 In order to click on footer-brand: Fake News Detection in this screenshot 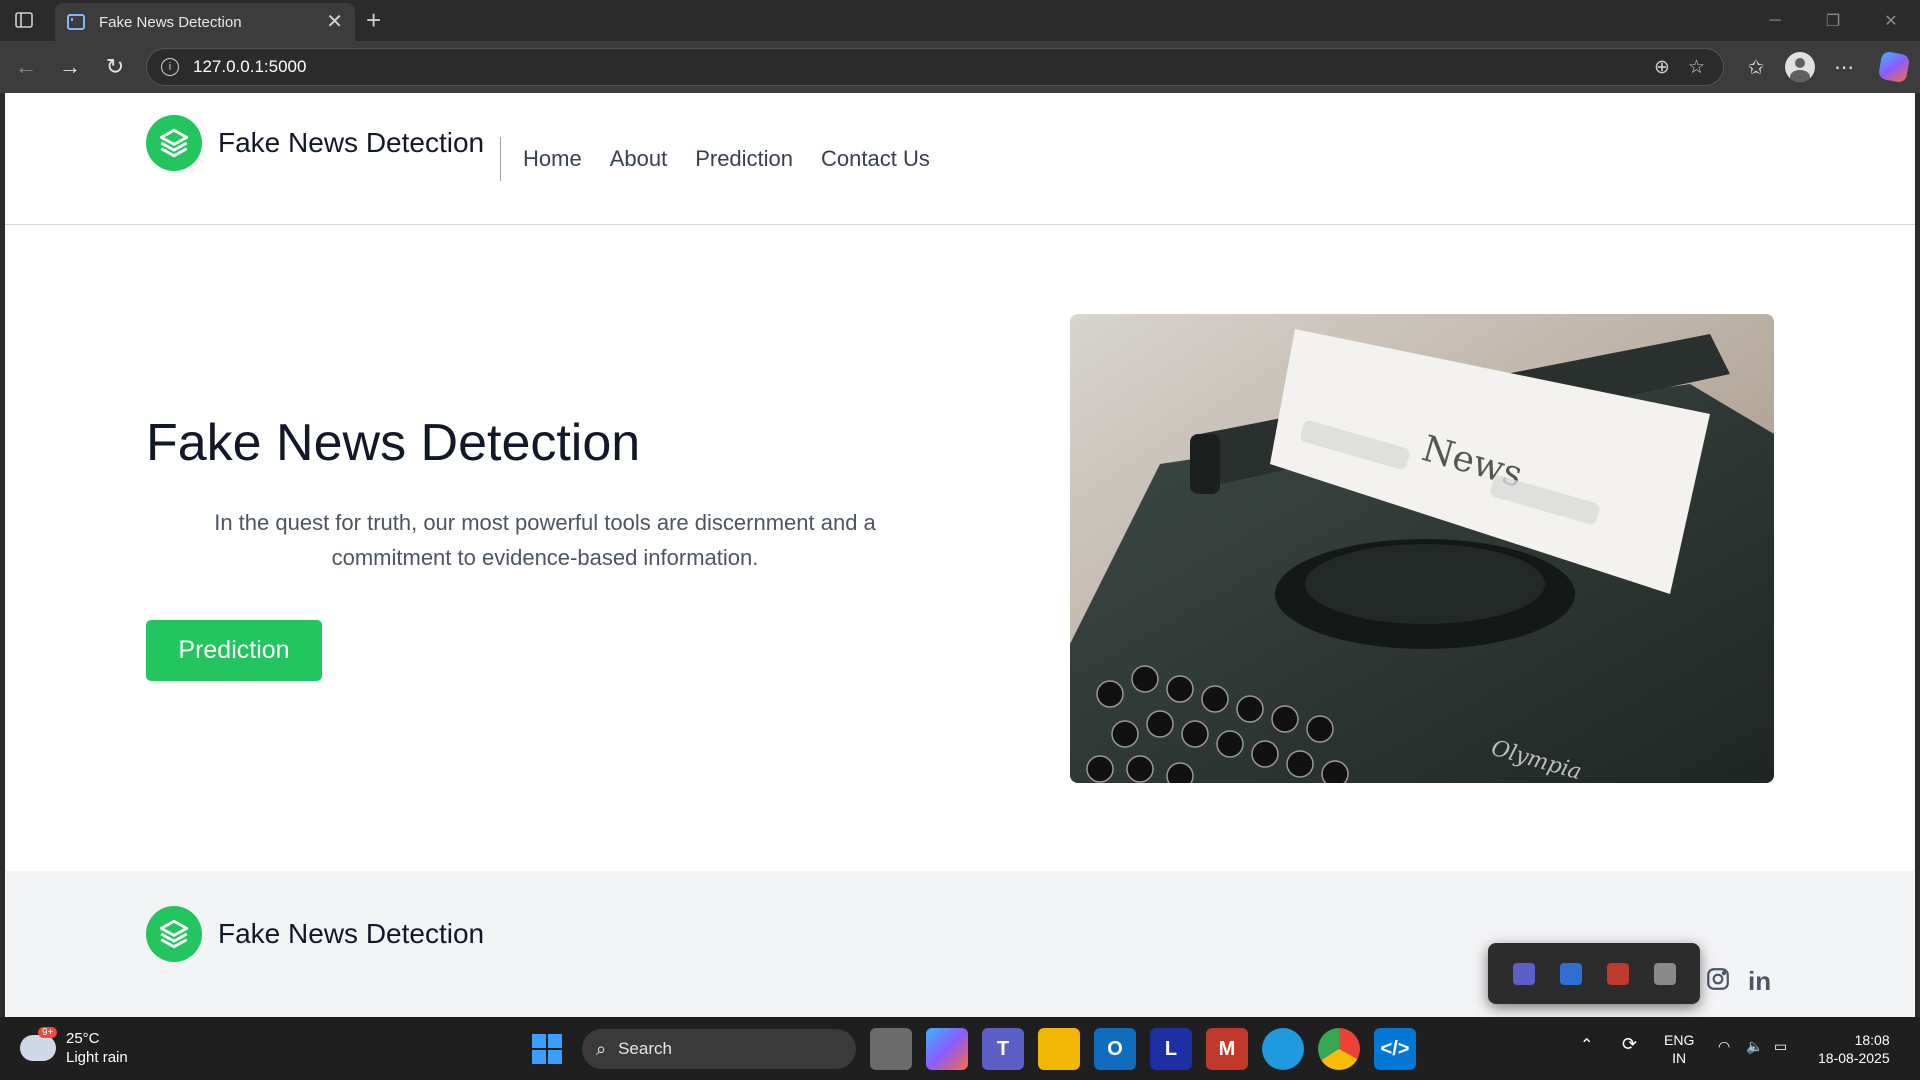, I will do `click(315, 934)`.